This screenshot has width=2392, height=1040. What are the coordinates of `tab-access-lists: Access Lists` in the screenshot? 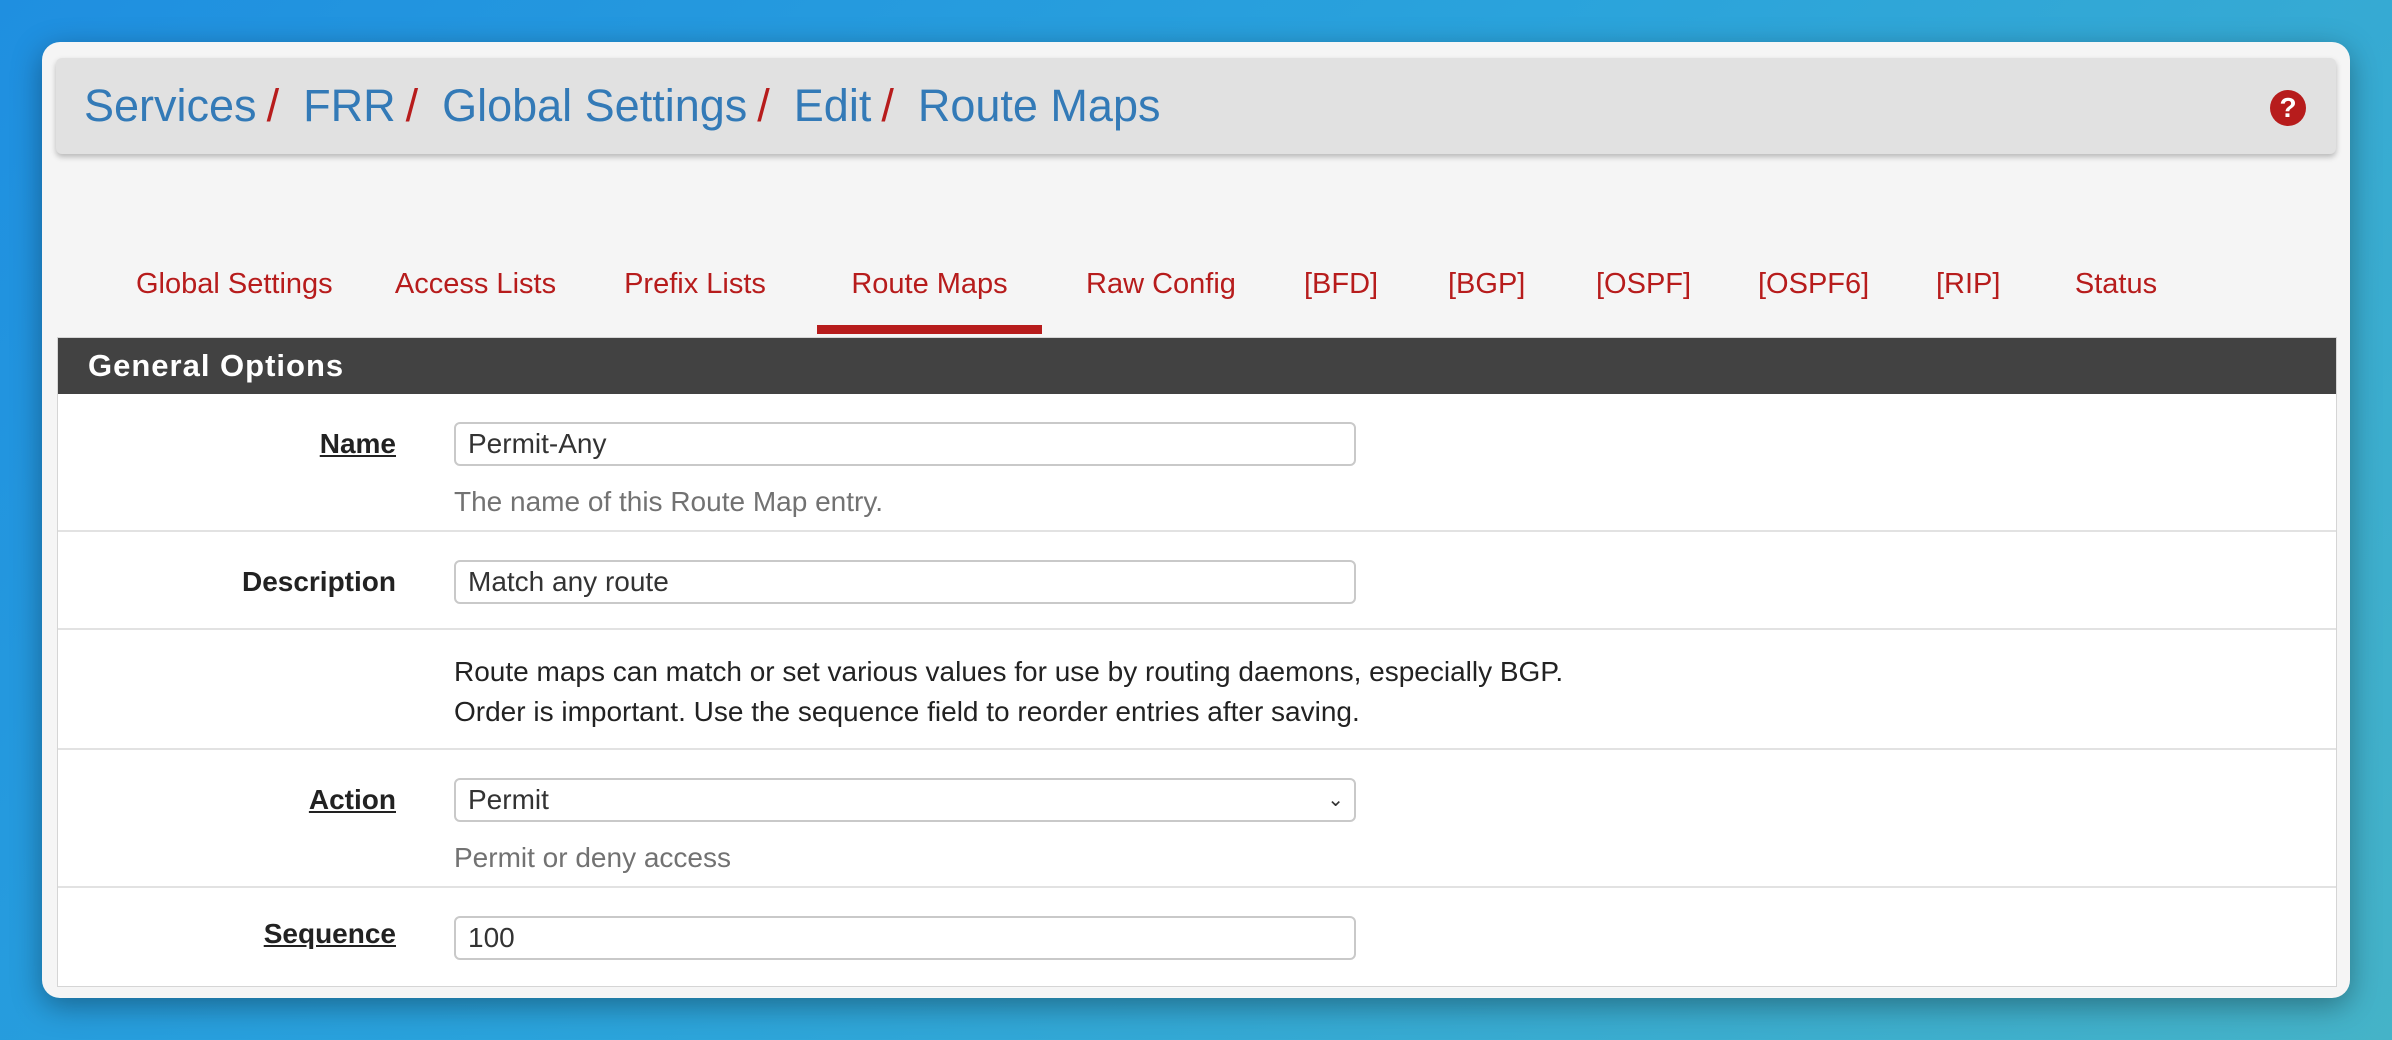 It's located at (475, 276).